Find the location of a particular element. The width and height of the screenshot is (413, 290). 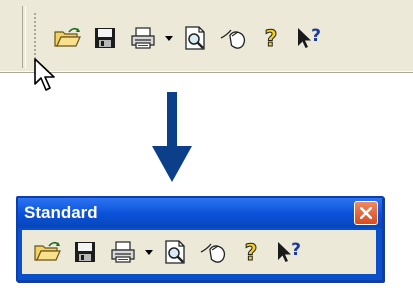

close-icon is located at coordinates (366, 213).